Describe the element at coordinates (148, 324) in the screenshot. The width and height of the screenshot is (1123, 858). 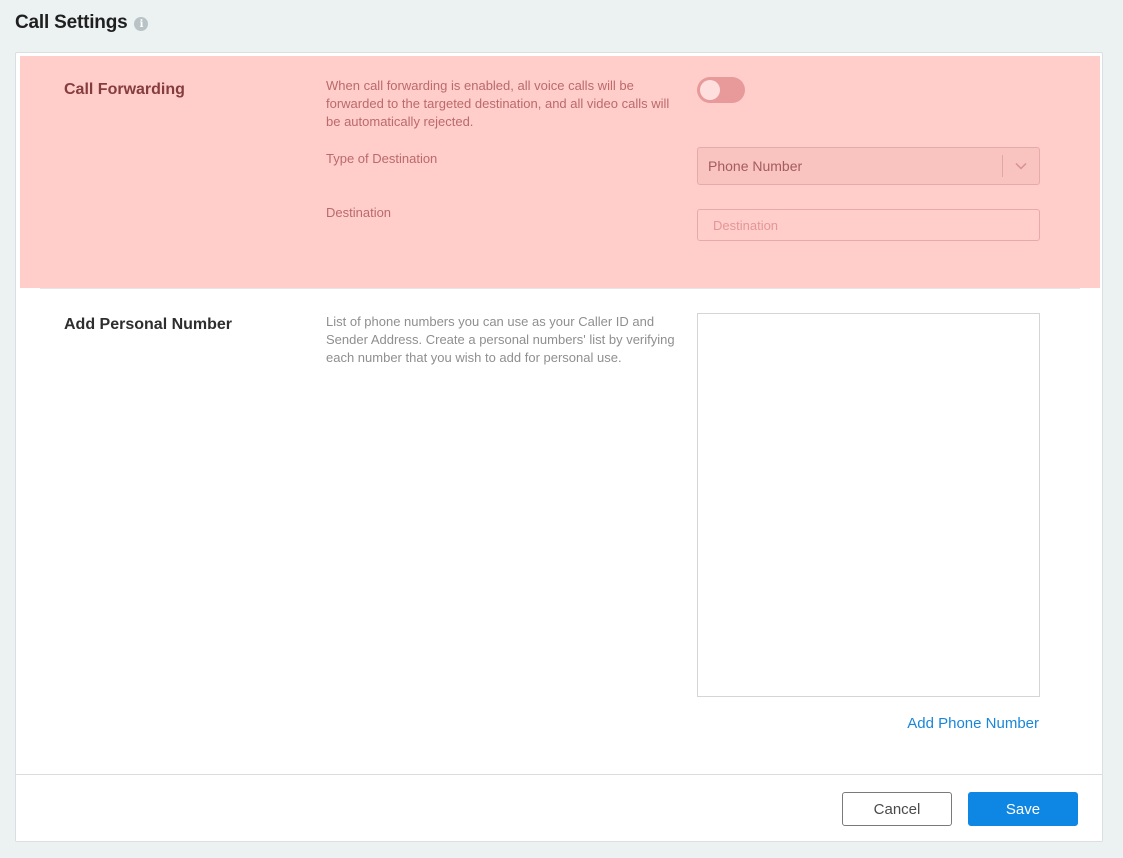
I see `personal-number-label: Add Personal Number` at that location.